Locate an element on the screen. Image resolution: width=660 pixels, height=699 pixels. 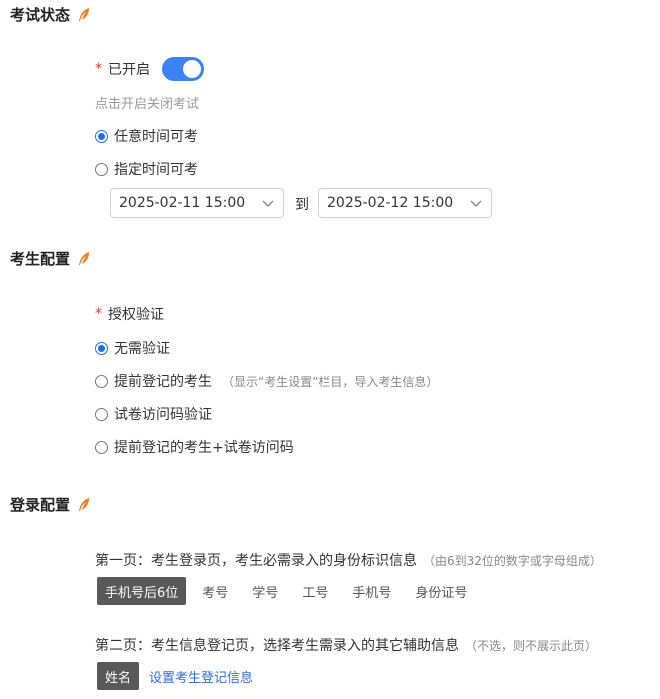
page2-tags: 姓名 设置考生登记信息 is located at coordinates (175, 676).